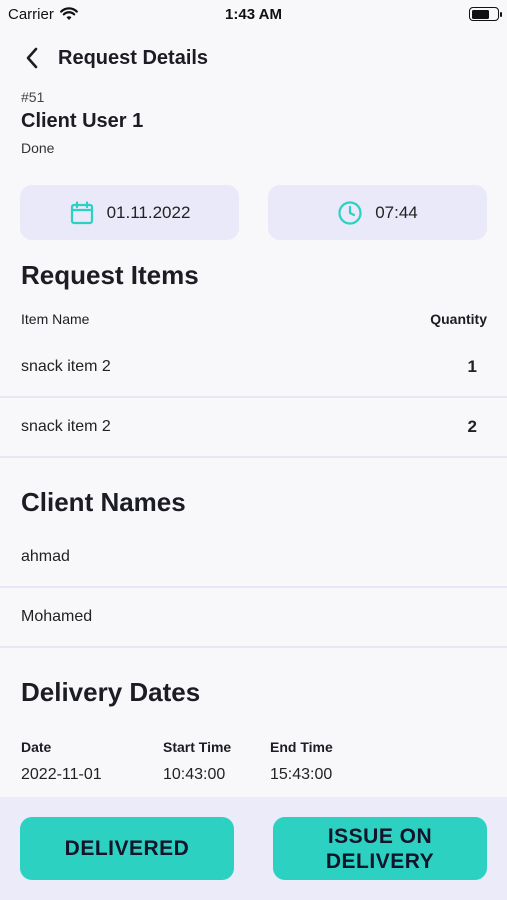  What do you see at coordinates (380, 861) in the screenshot?
I see `issue-button-line2: DELIVERY` at bounding box center [380, 861].